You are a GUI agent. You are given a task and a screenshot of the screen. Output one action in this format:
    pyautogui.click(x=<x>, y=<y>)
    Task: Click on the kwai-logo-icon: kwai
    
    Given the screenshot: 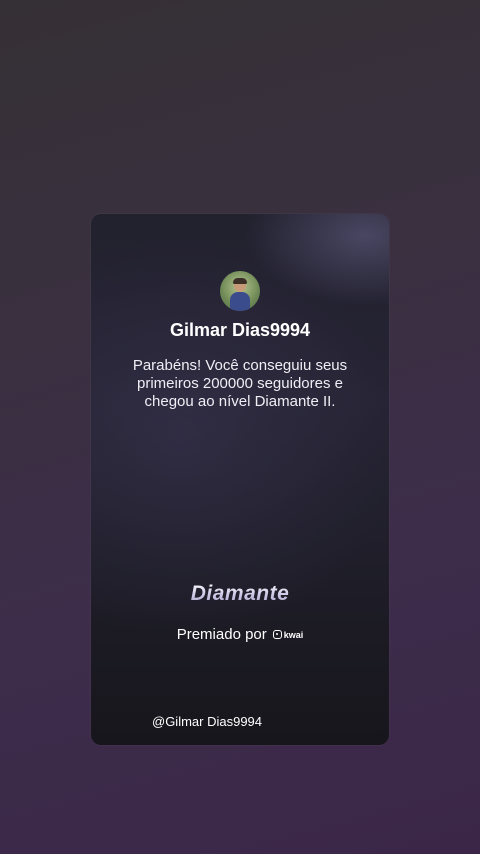 What is the action you would take?
    pyautogui.click(x=288, y=634)
    